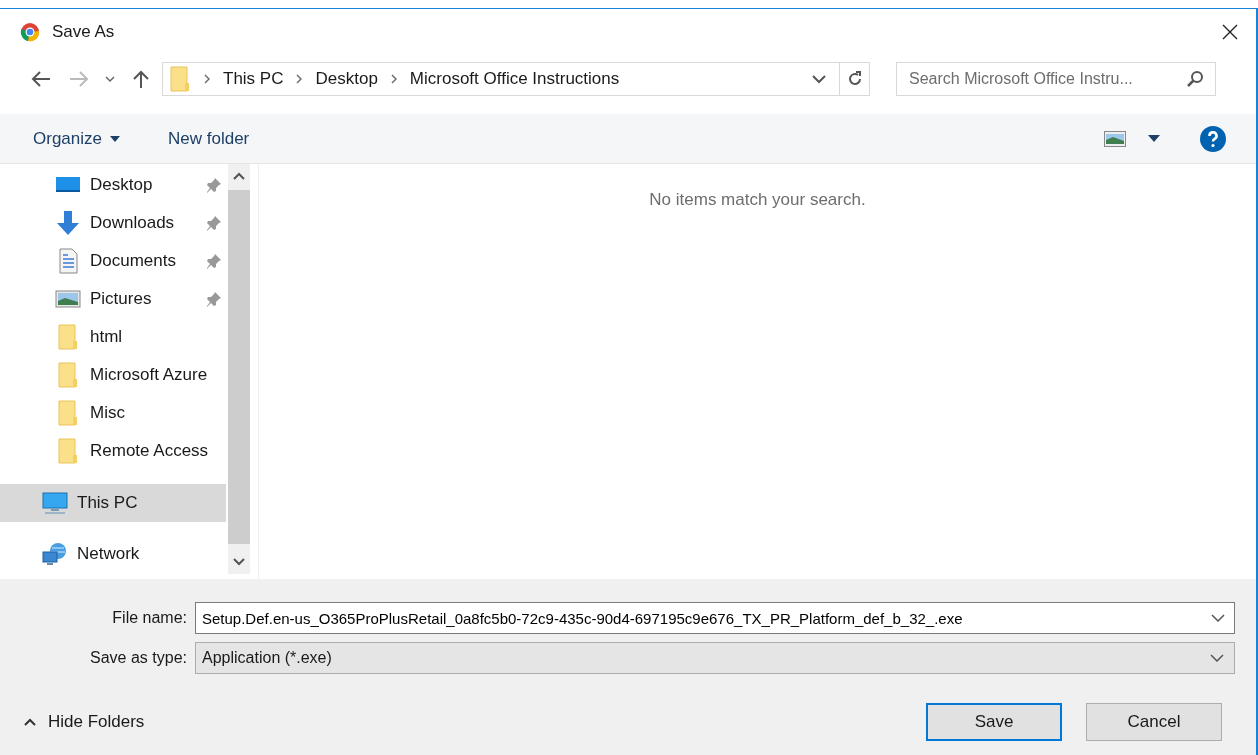  I want to click on breadcrumb-item: Desktop, so click(346, 79).